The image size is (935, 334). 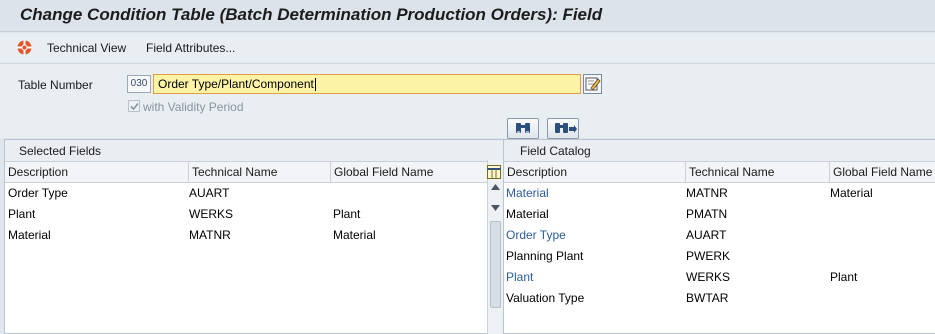 What do you see at coordinates (86, 48) in the screenshot?
I see `technical-view-button: Technical View` at bounding box center [86, 48].